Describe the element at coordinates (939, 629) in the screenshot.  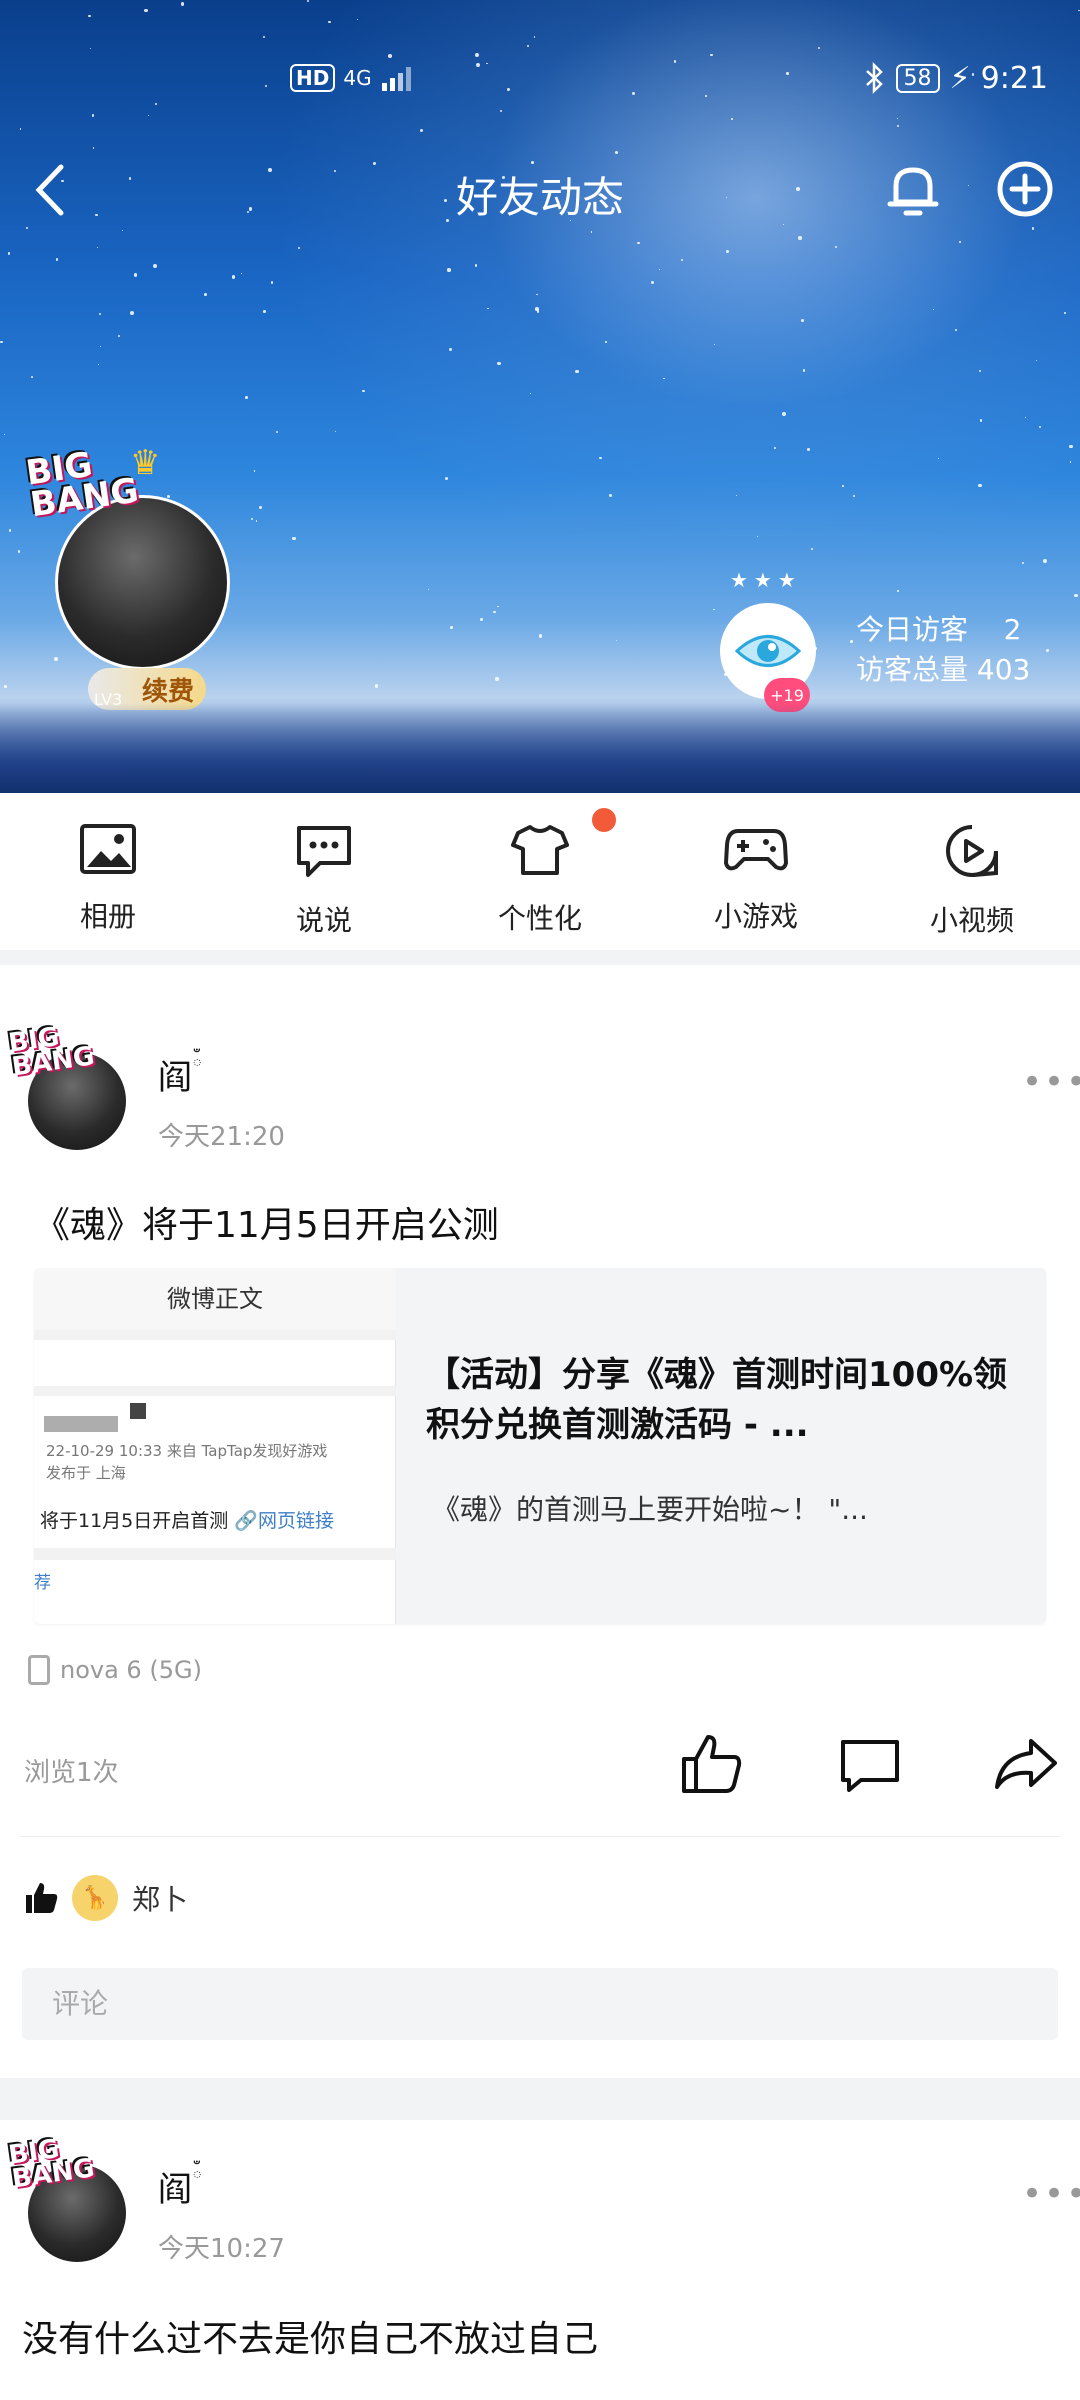
I see `today-visitors: 今日访客 2` at that location.